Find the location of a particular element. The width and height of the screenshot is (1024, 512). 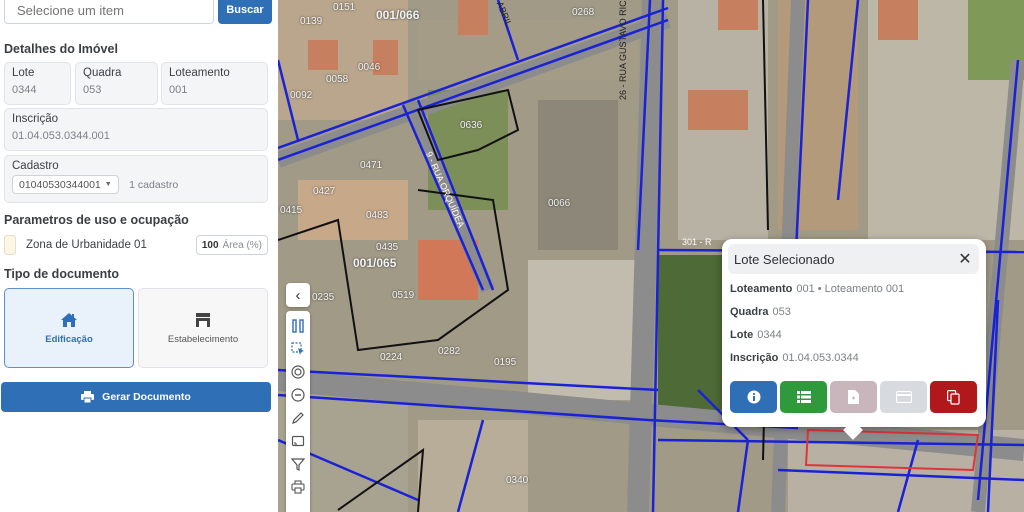

popup-row-quadra: Quadra 053 is located at coordinates (760, 312).